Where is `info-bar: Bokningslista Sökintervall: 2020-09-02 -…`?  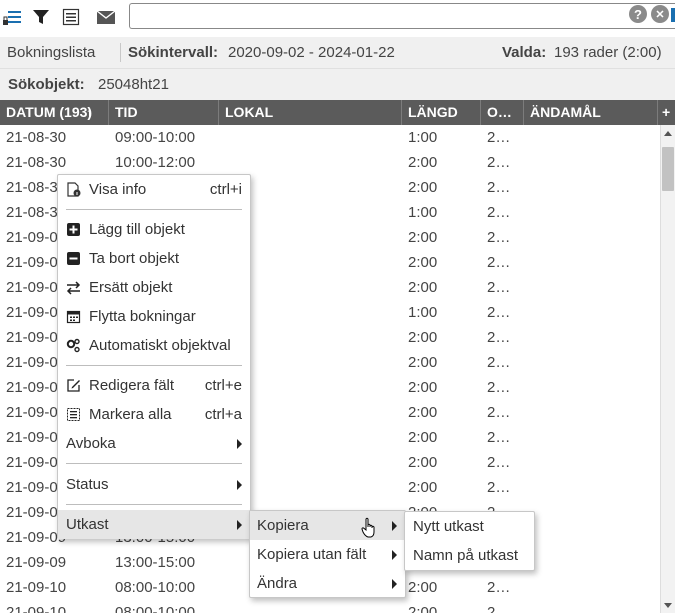
info-bar: Bokningslista Sökintervall: 2020-09-02 -… is located at coordinates (337, 52).